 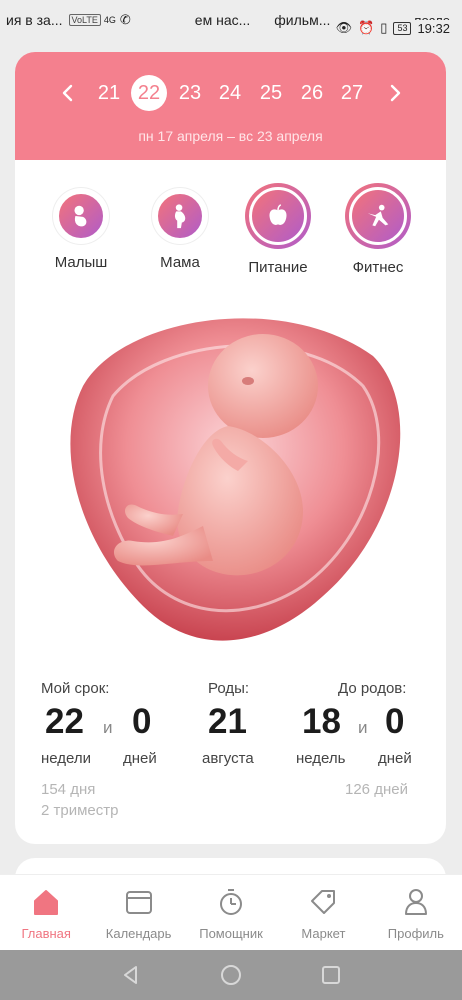 What do you see at coordinates (323, 933) in the screenshot?
I see `nav-market-label: Маркет` at bounding box center [323, 933].